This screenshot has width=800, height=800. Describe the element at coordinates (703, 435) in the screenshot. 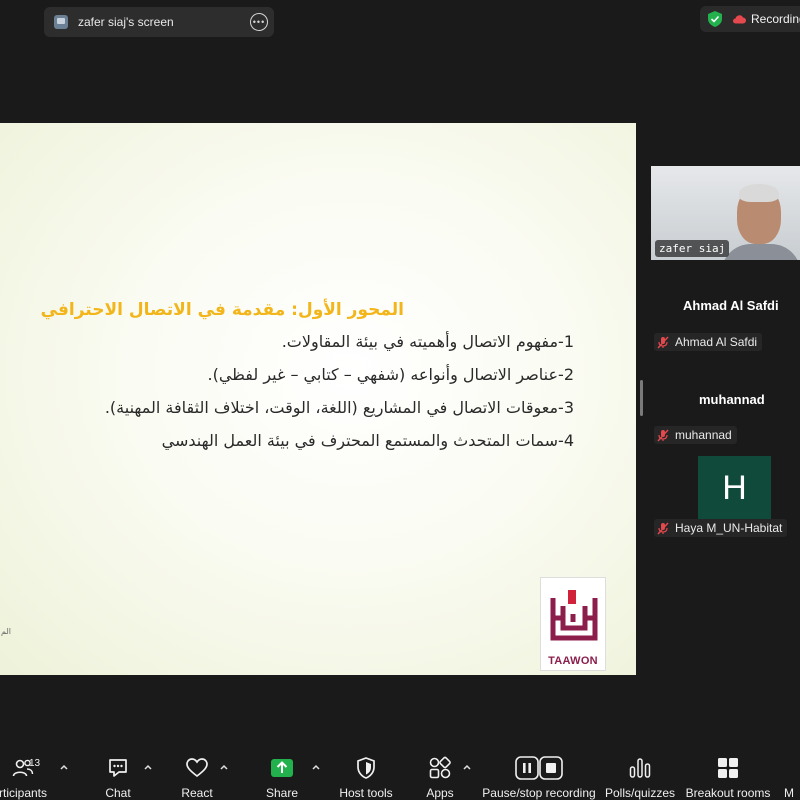

I see `participant-tag-label: muhannad` at that location.